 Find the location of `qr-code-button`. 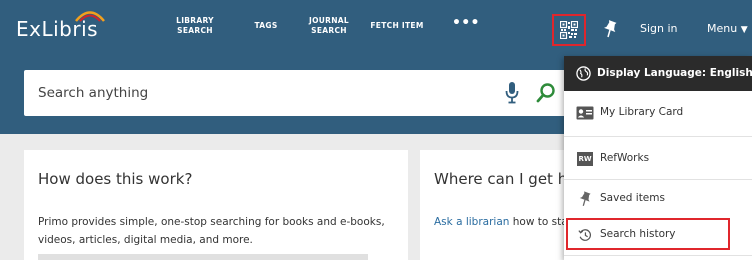

qr-code-button is located at coordinates (569, 30).